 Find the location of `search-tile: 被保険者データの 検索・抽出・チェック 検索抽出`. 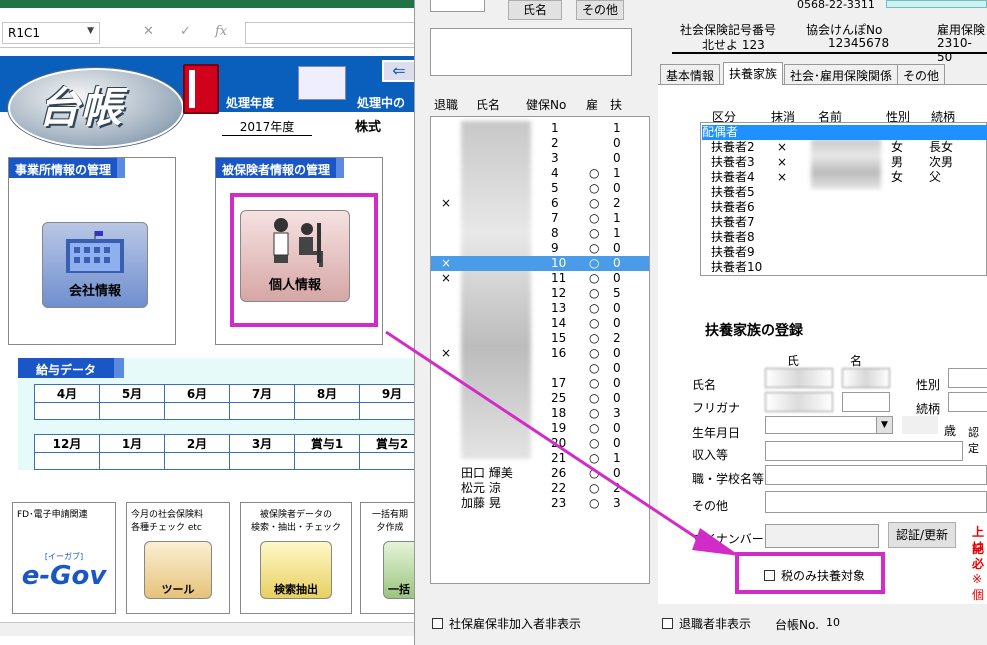

search-tile: 被保険者データの 検索・抽出・チェック 検索抽出 is located at coordinates (296, 558).